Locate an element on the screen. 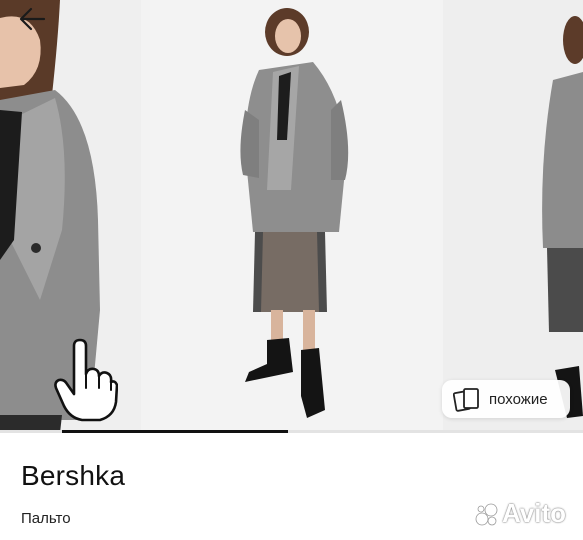  avito-logo-icon is located at coordinates (486, 514).